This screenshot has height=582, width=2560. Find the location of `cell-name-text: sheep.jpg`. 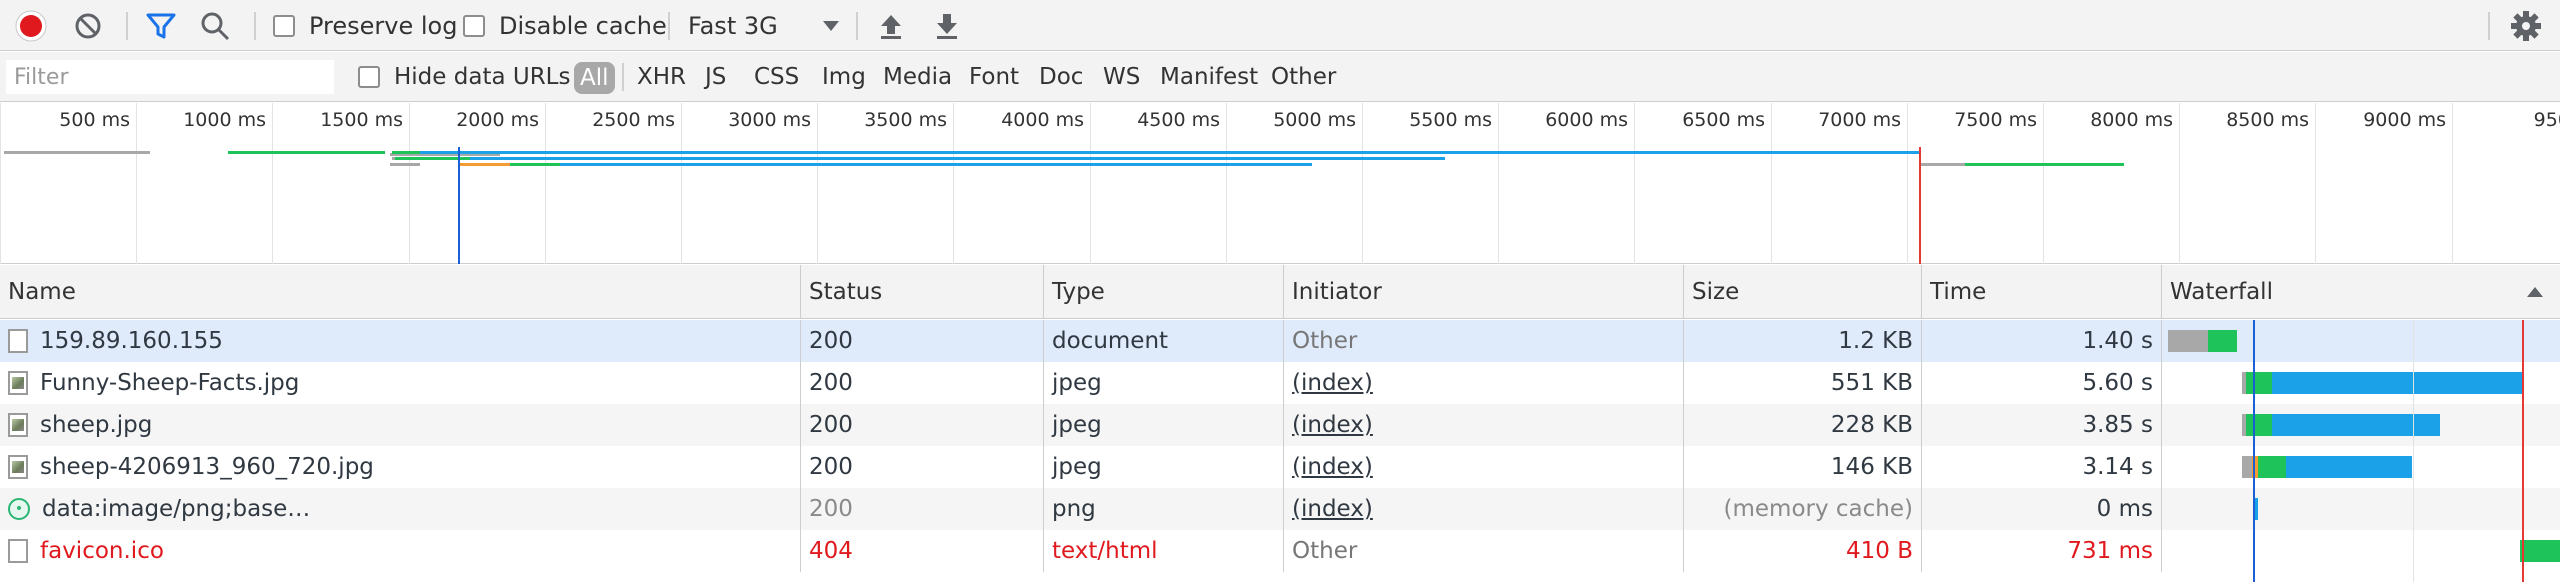

cell-name-text: sheep.jpg is located at coordinates (96, 425).